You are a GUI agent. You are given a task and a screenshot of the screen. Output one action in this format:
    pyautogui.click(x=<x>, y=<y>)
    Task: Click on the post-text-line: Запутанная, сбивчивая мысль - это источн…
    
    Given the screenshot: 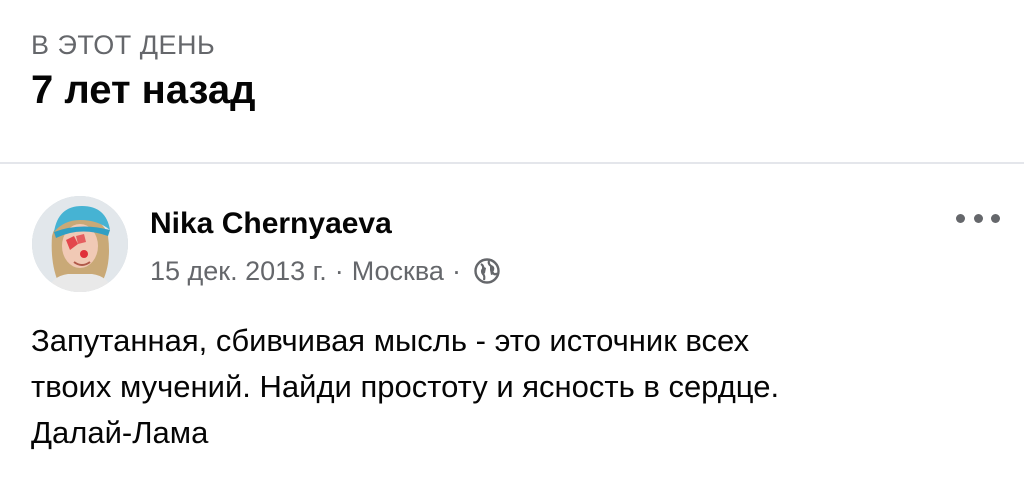 What is the action you would take?
    pyautogui.click(x=390, y=340)
    